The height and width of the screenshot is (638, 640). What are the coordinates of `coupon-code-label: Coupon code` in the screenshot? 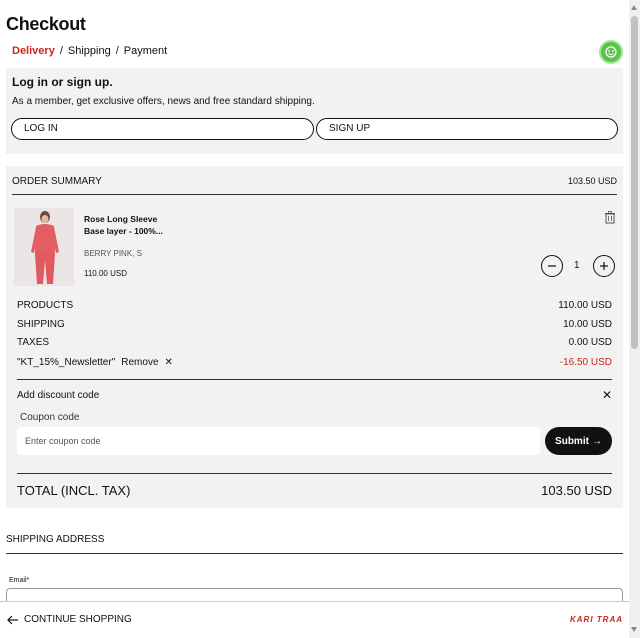 It's located at (50, 417).